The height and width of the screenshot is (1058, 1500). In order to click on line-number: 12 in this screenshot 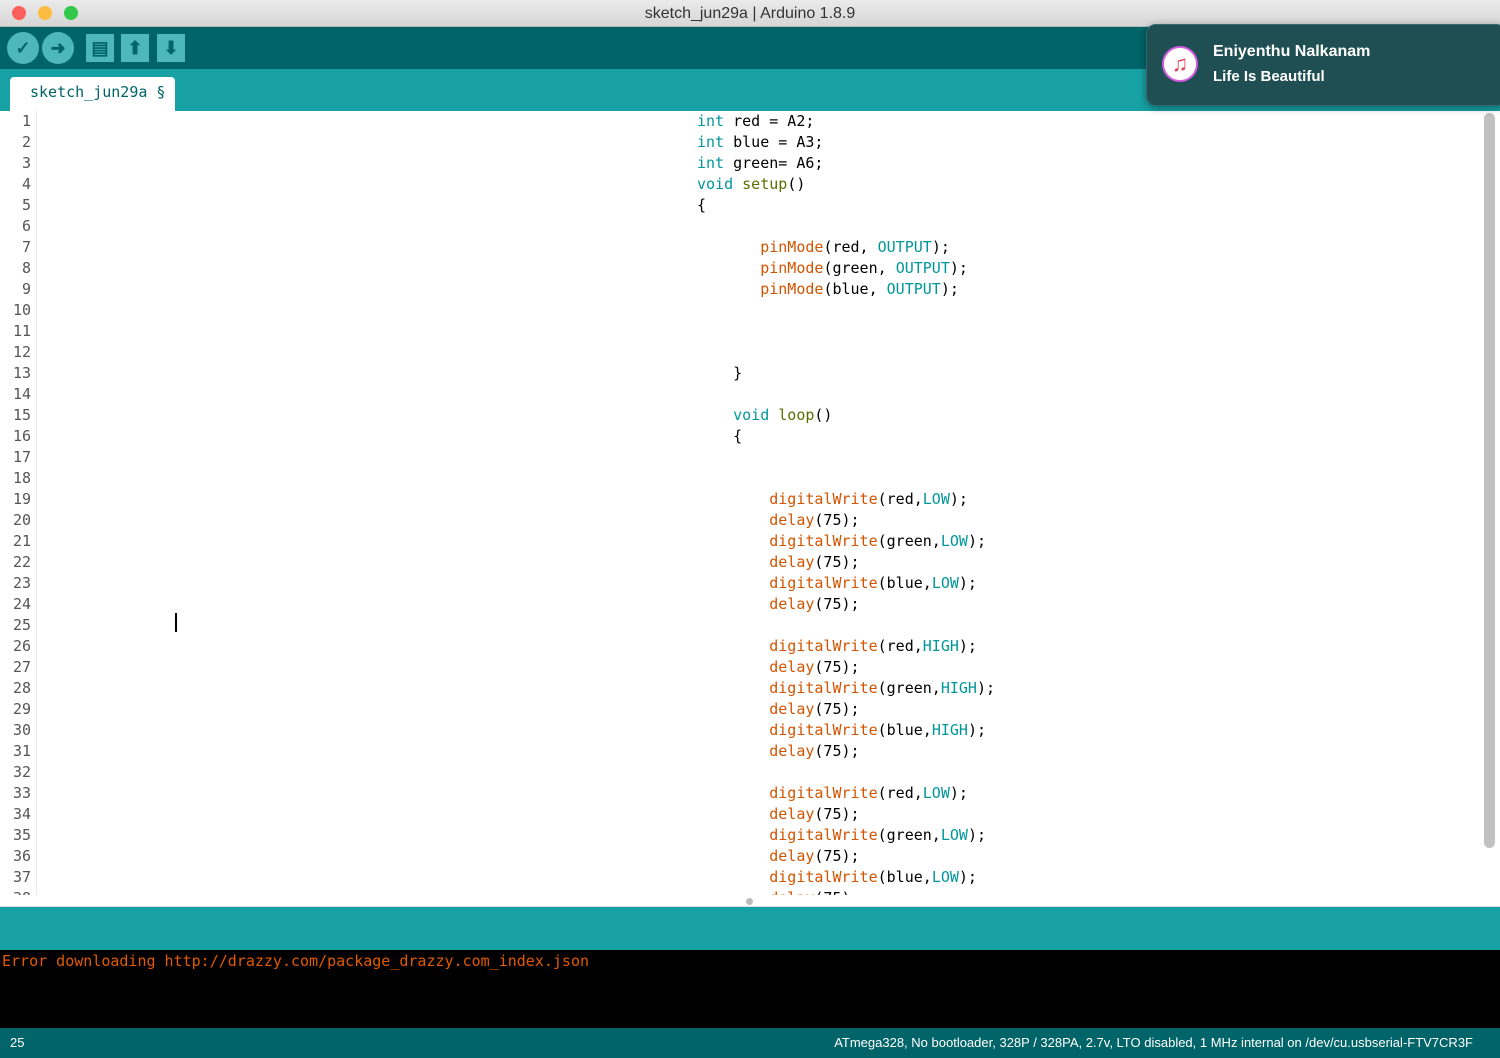, I will do `click(21, 352)`.